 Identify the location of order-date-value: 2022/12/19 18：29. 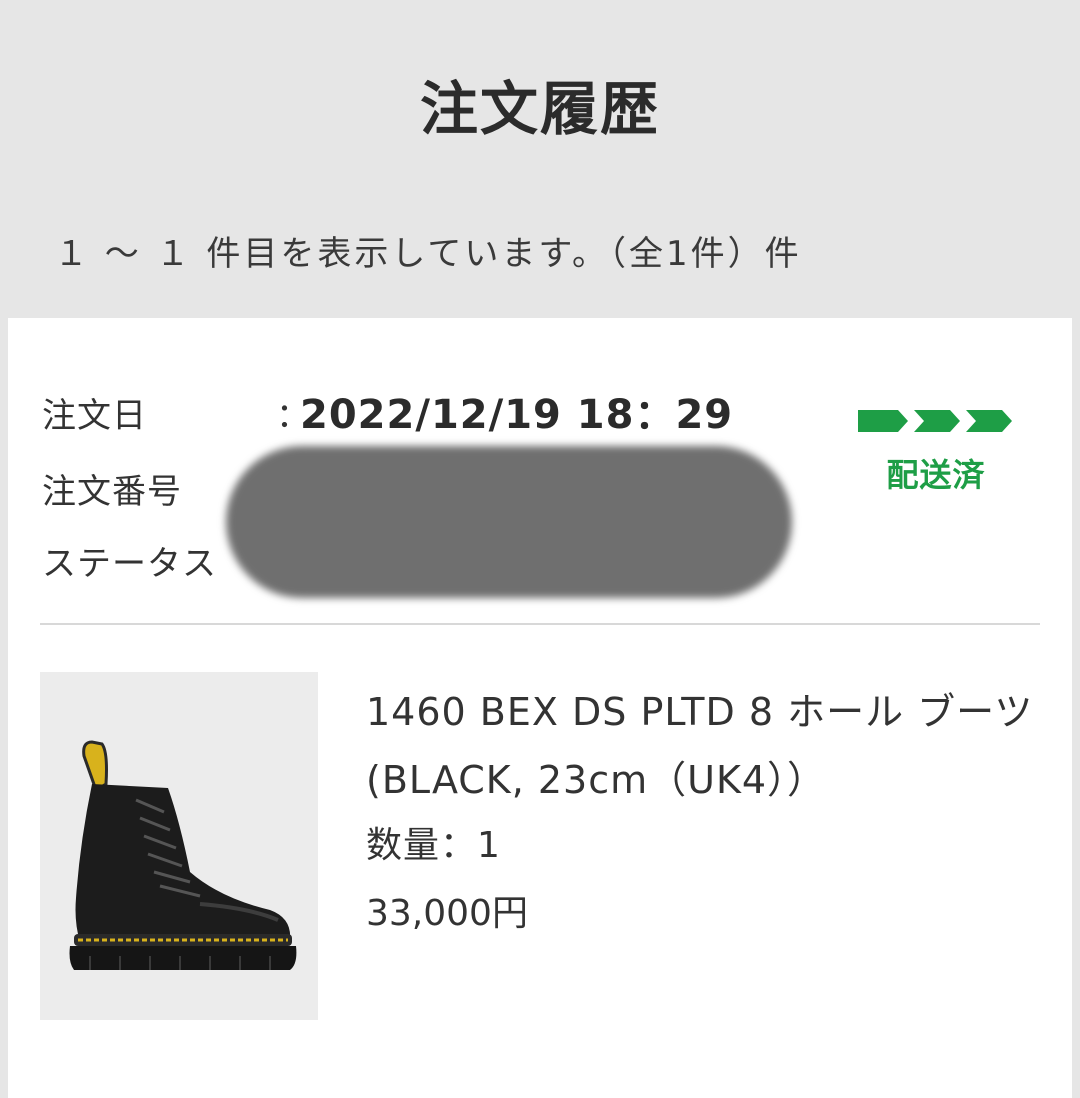
(517, 415).